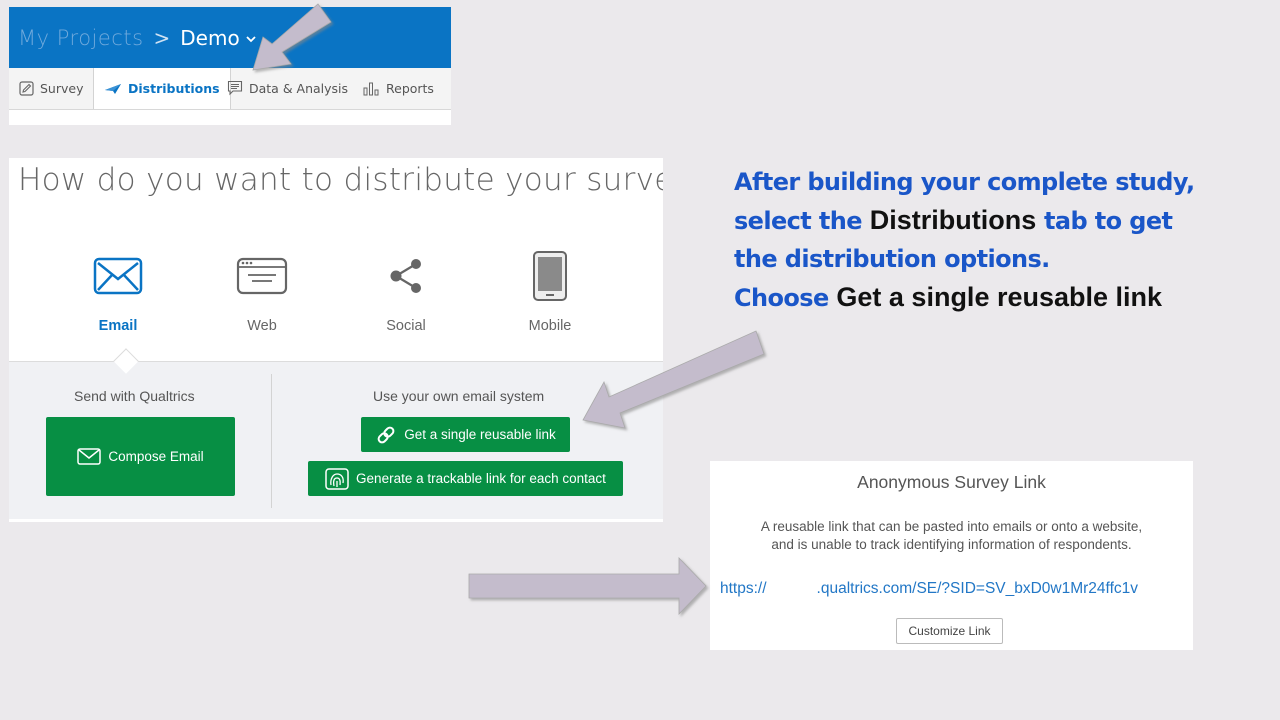  I want to click on channel-web: Web, so click(262, 292).